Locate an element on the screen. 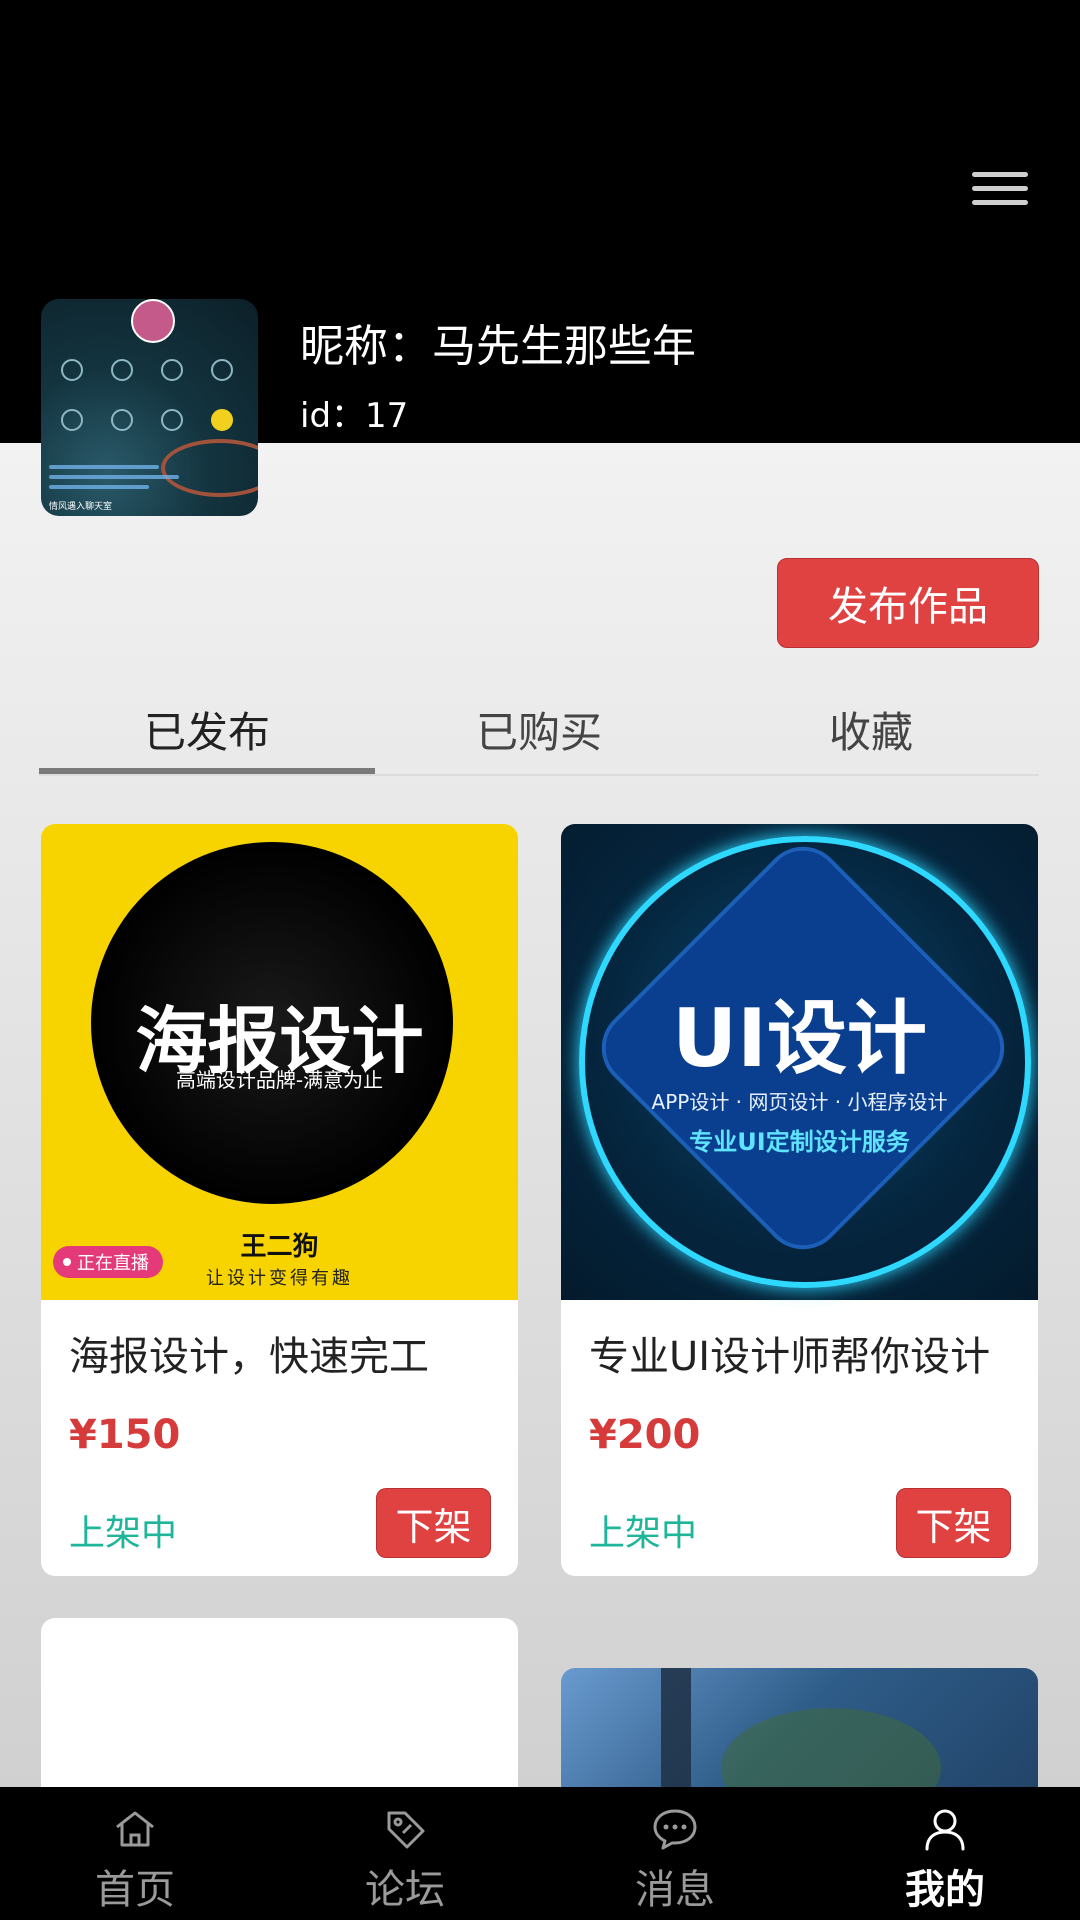  product-thumbnail: UI设计 APP设计 · 网页设计 · 小程序设计 专业UI定制设计服务 is located at coordinates (799, 1062).